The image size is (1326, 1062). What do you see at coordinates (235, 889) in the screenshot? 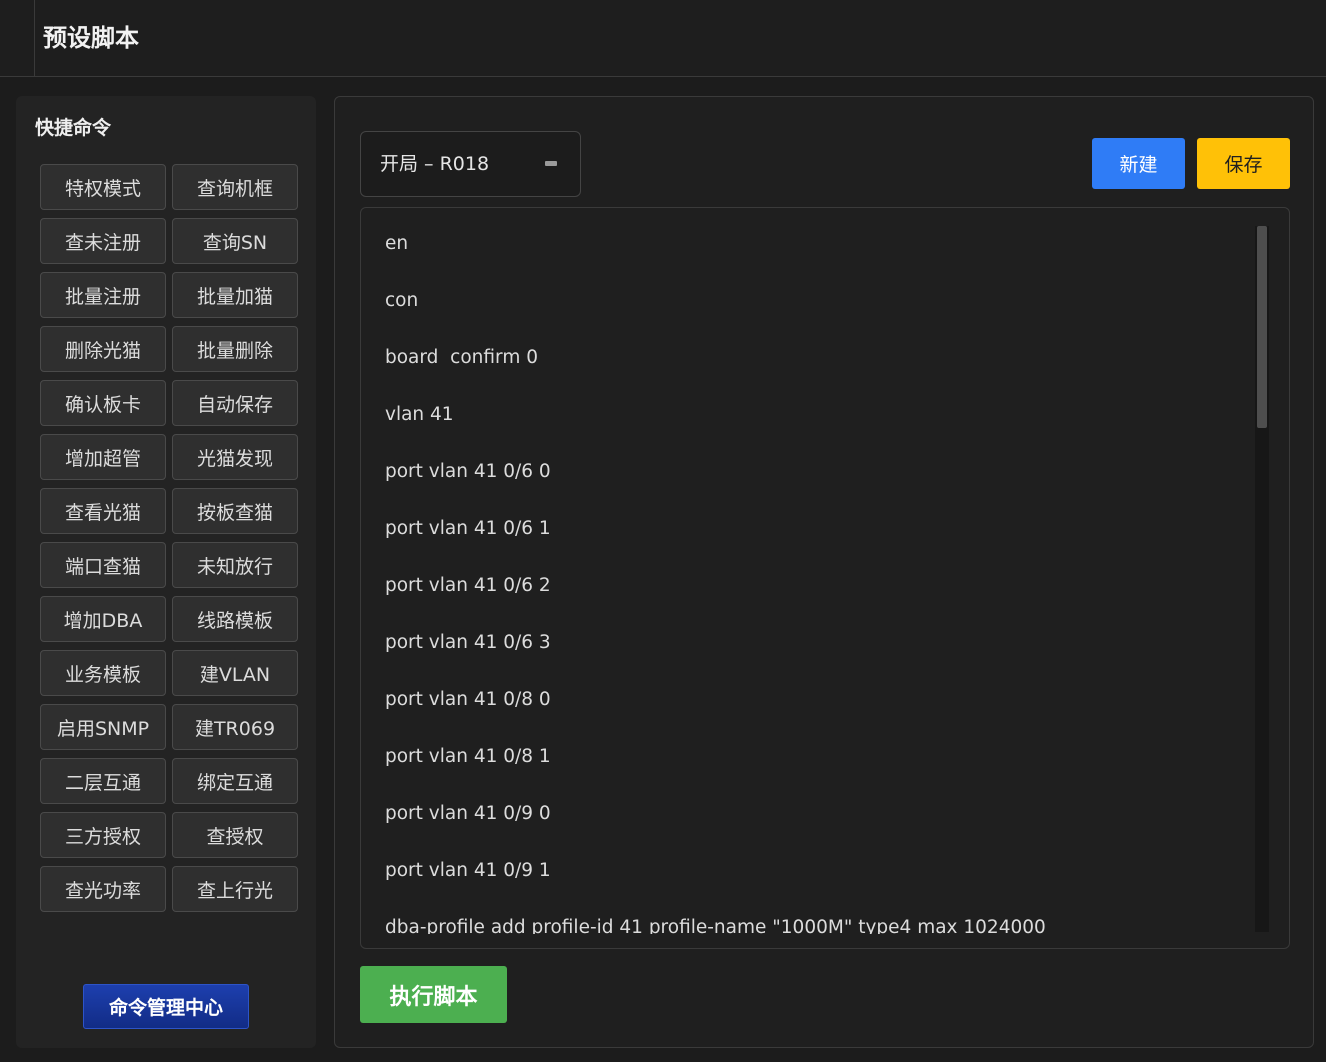
I see `quick-command-button: 查上行光` at bounding box center [235, 889].